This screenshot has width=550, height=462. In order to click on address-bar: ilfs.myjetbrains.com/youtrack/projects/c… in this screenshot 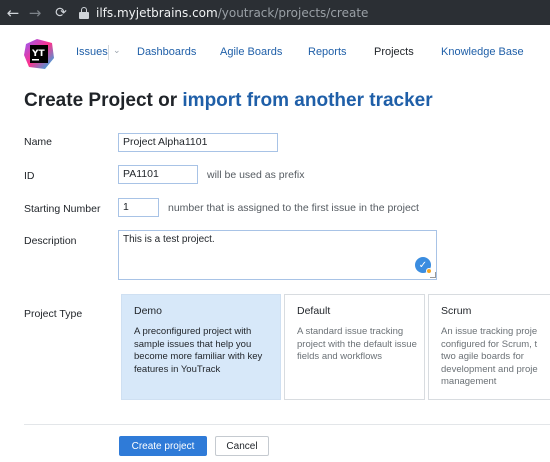, I will do `click(223, 13)`.